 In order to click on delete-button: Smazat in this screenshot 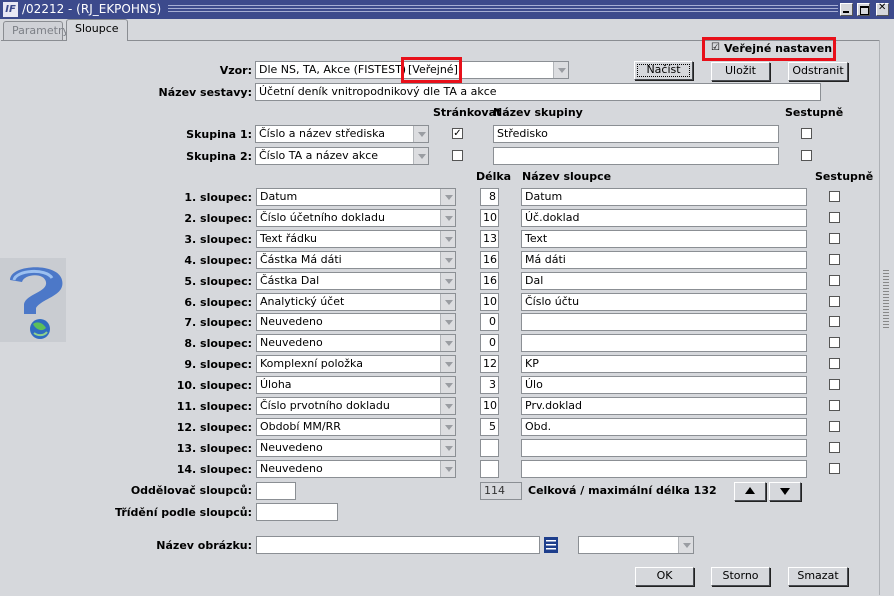, I will do `click(818, 576)`.